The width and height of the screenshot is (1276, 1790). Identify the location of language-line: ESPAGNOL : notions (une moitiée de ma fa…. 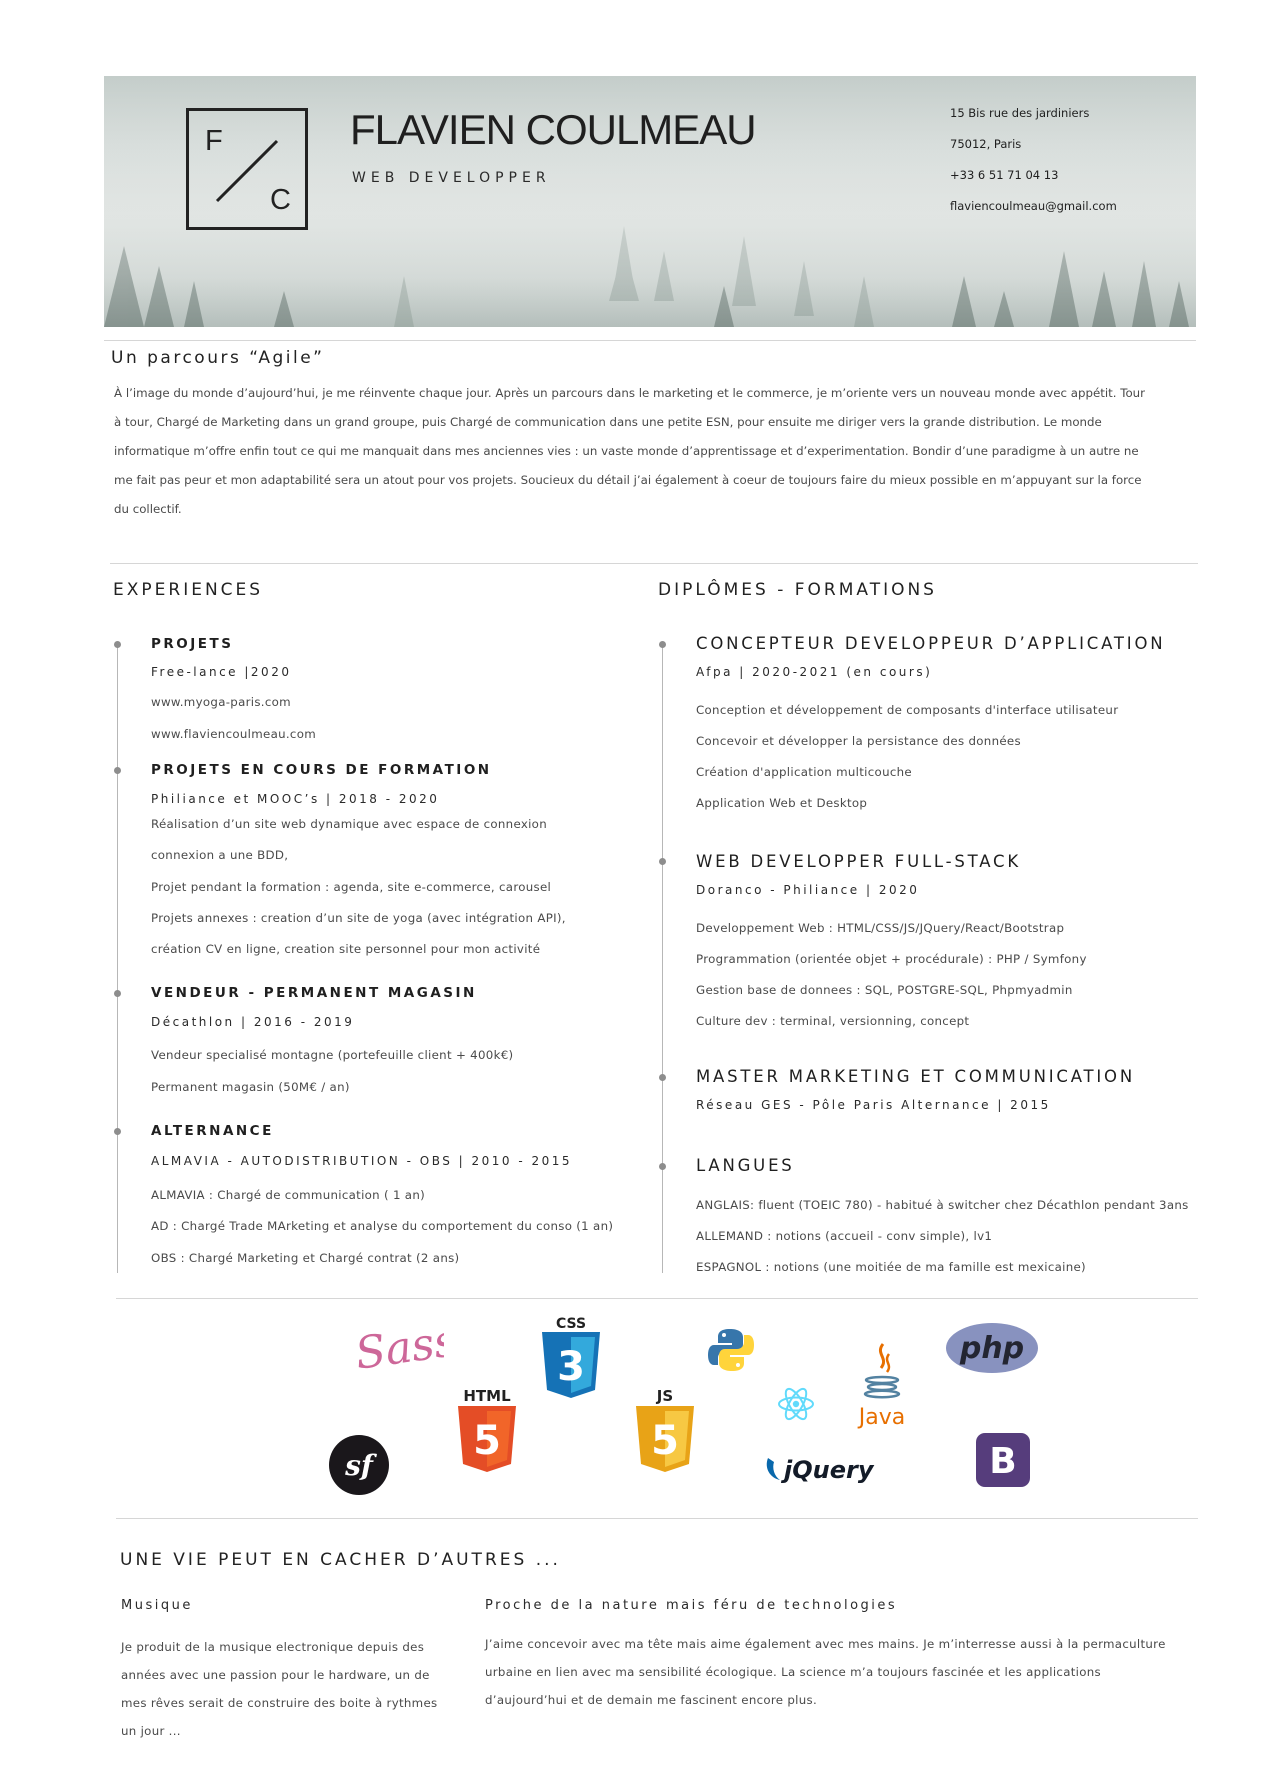
(891, 1267).